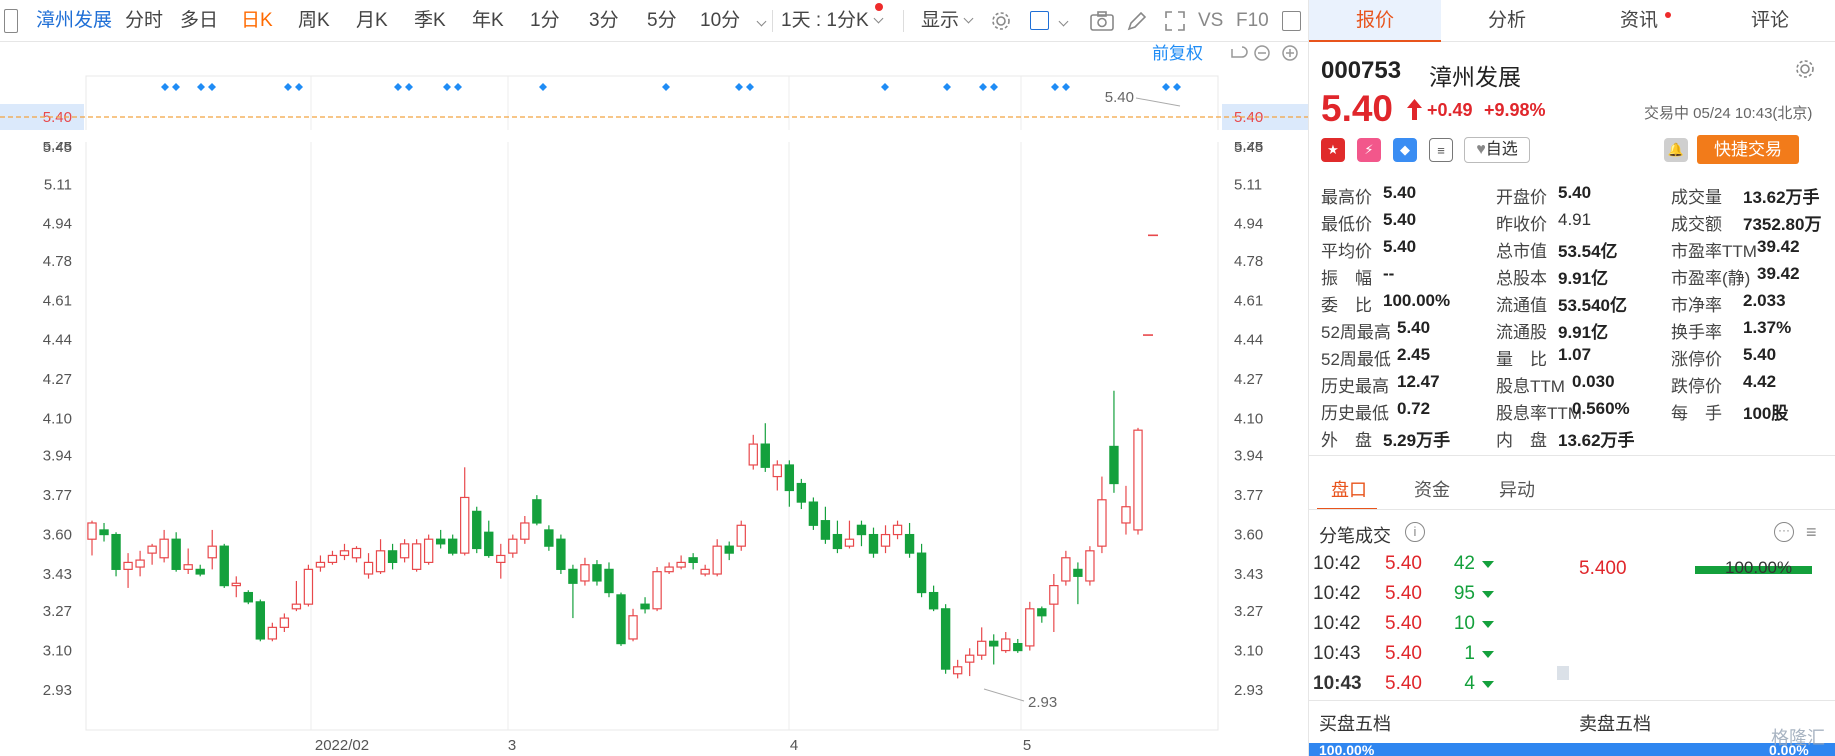 Image resolution: width=1835 pixels, height=756 pixels. I want to click on compare-button: VS, so click(1210, 21).